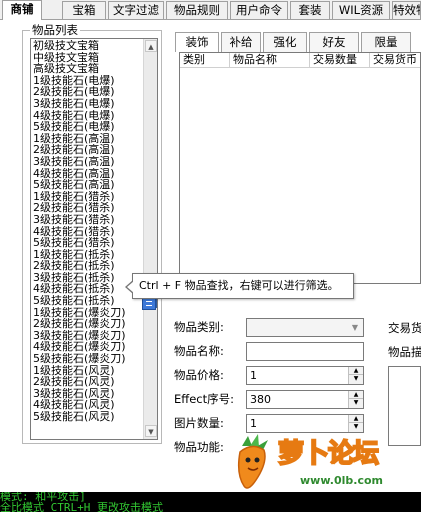  Describe the element at coordinates (197, 10) in the screenshot. I see `tab-item-rules: 物品规则` at that location.